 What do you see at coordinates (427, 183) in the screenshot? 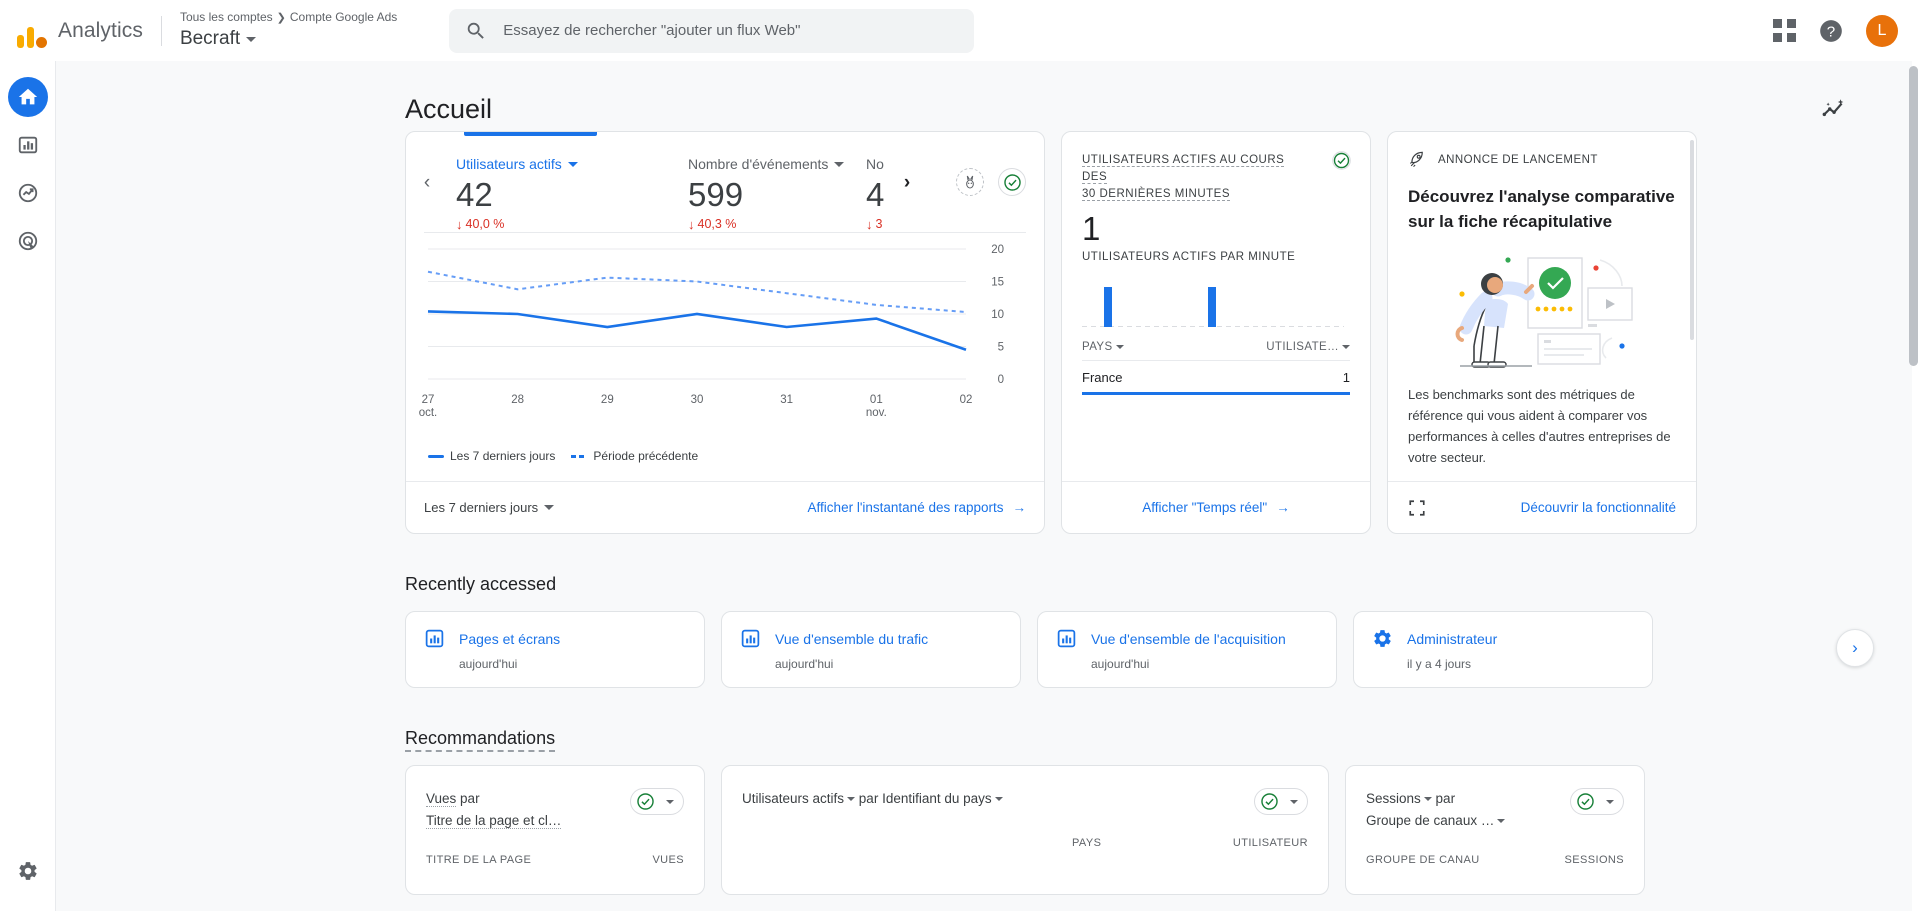
I see `metrics-prev-button: ‹` at bounding box center [427, 183].